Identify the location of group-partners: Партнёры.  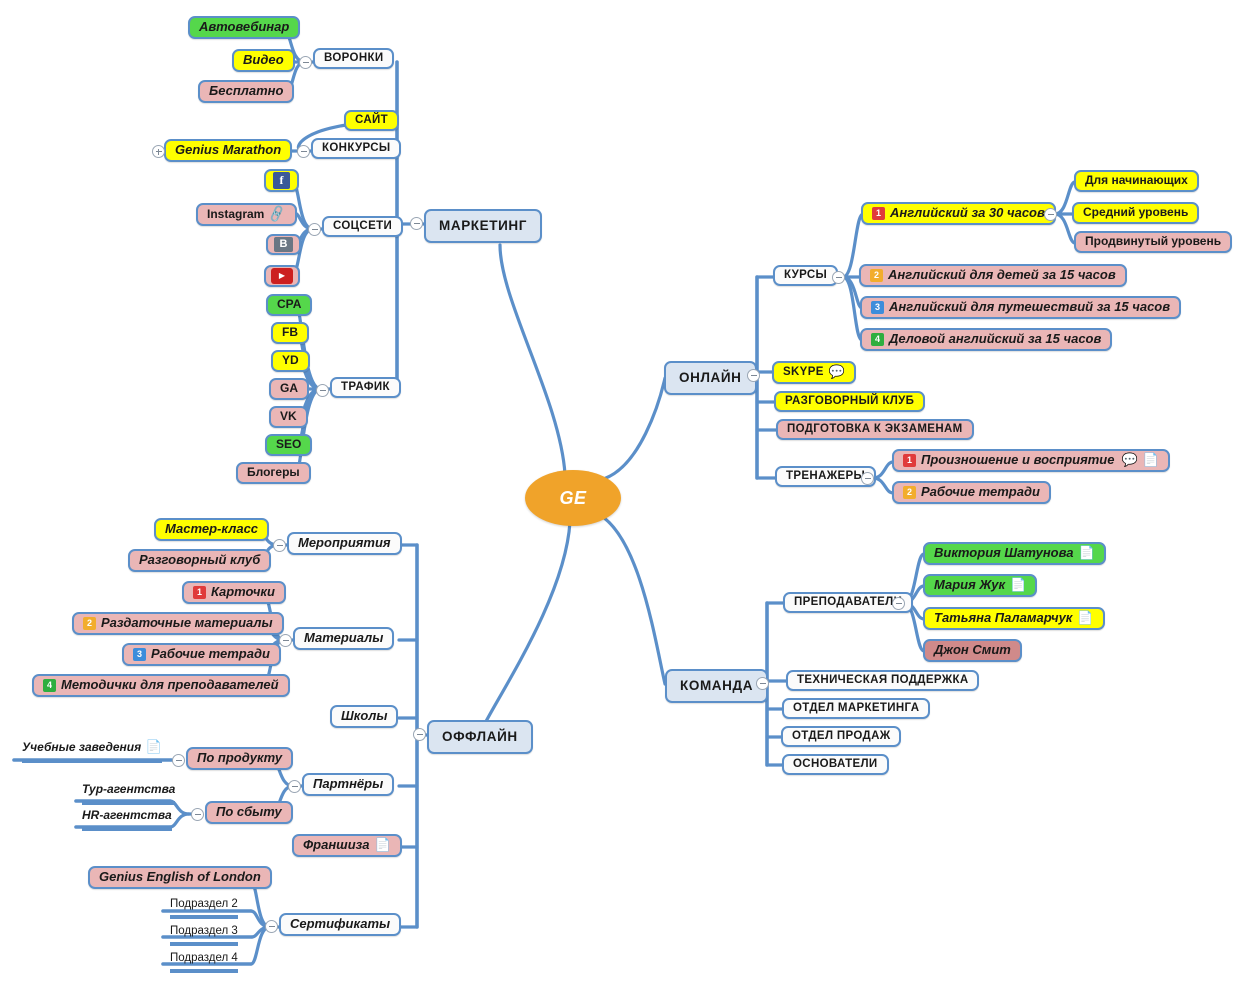
(348, 784).